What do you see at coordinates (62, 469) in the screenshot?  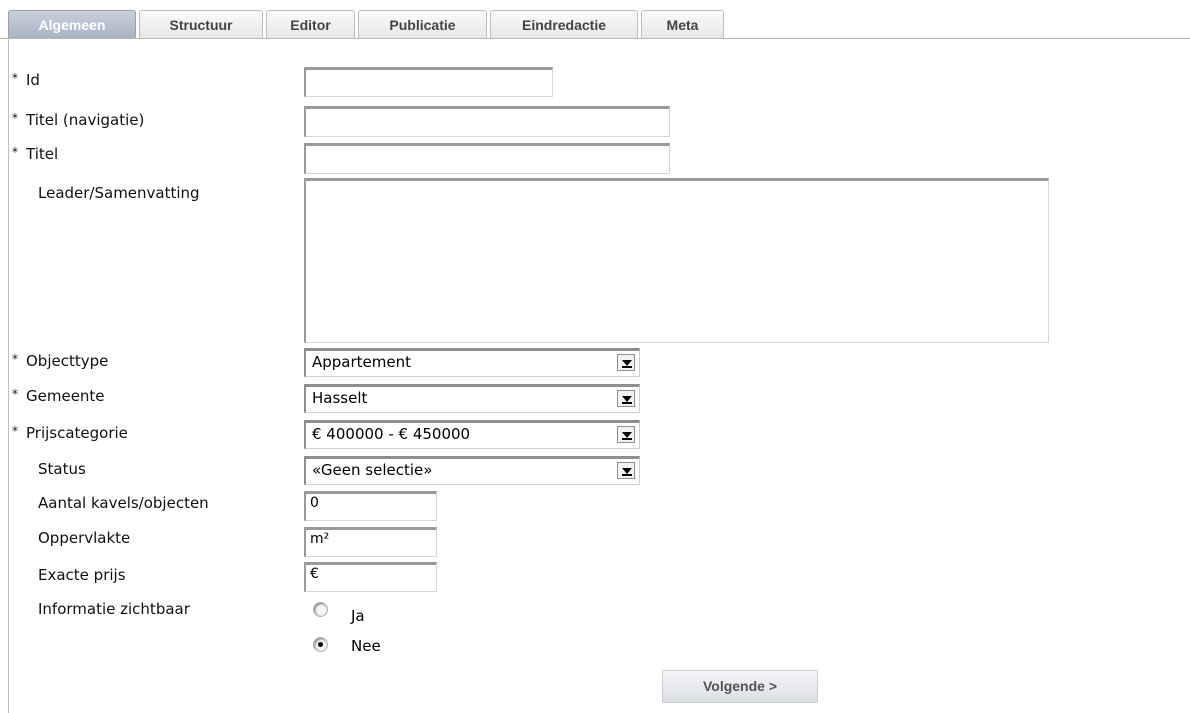 I see `status-label: Status` at bounding box center [62, 469].